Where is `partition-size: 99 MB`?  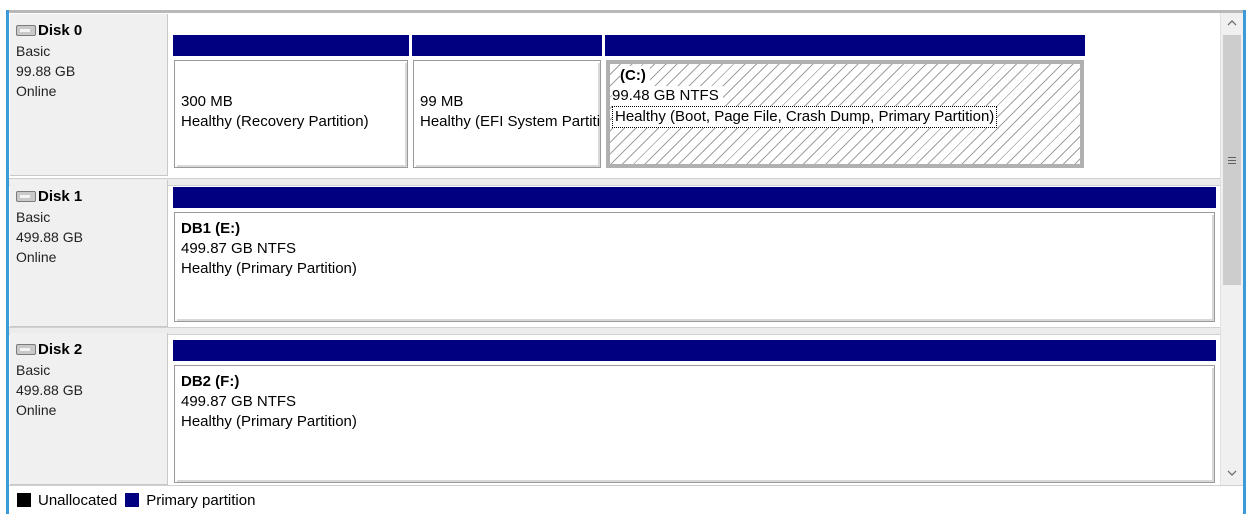
partition-size: 99 MB is located at coordinates (442, 101).